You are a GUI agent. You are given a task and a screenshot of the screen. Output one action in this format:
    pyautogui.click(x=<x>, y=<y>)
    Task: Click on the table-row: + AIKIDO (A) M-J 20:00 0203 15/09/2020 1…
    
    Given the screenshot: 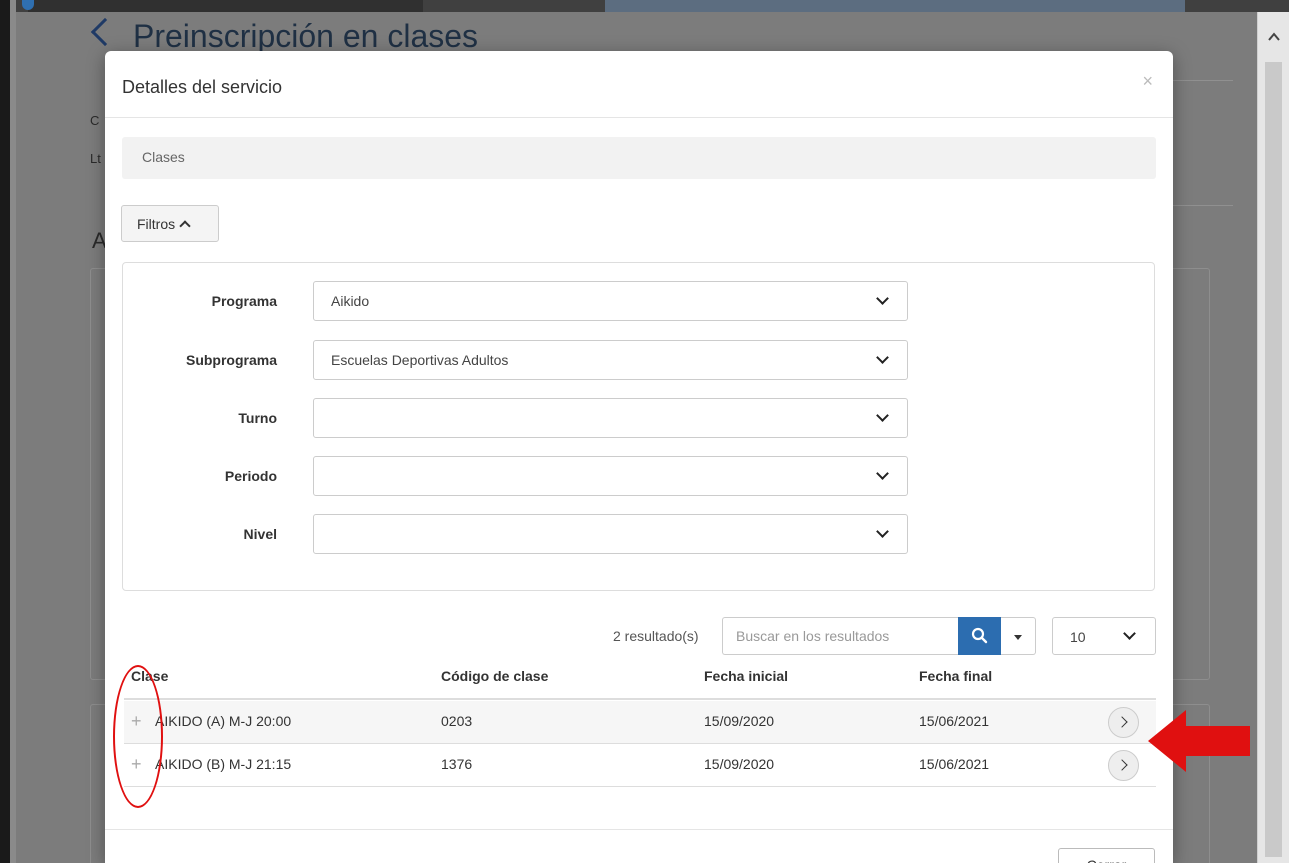 What is the action you would take?
    pyautogui.click(x=640, y=722)
    